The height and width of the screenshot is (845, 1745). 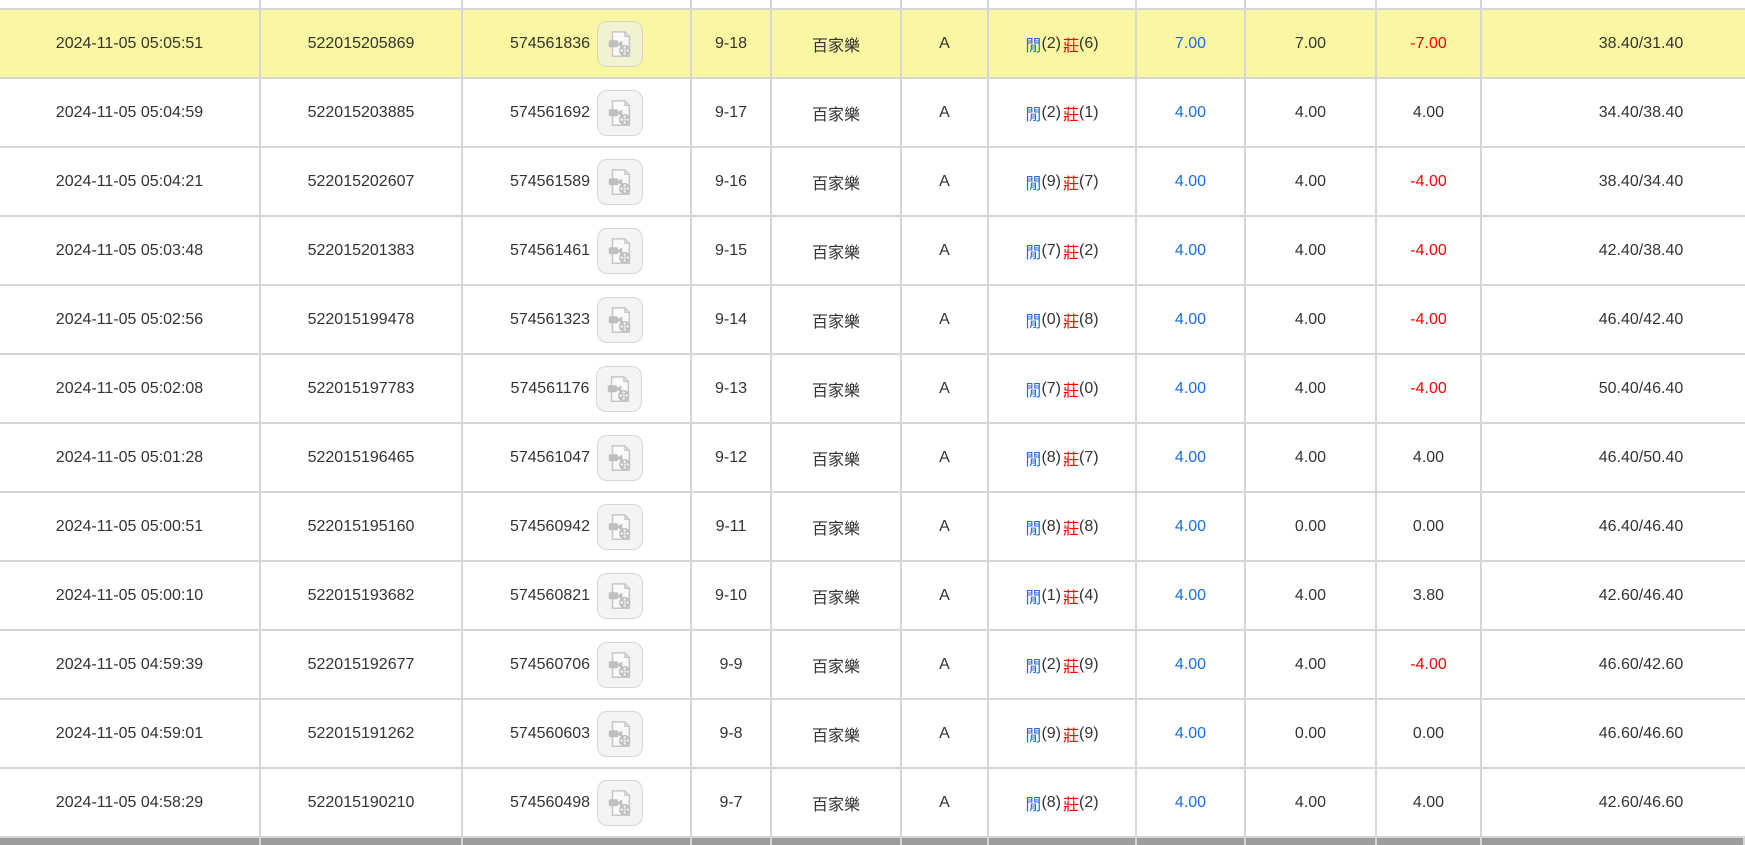 What do you see at coordinates (1641, 457) in the screenshot?
I see `balance-cell: 46.40/50.40` at bounding box center [1641, 457].